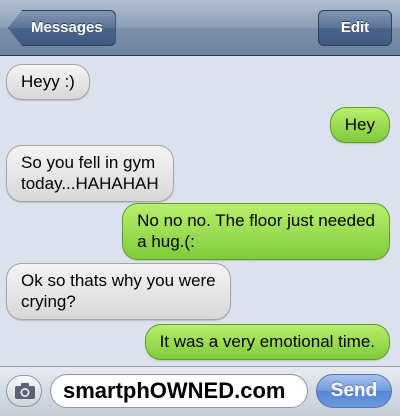 The width and height of the screenshot is (400, 416). What do you see at coordinates (200, 28) in the screenshot?
I see `navigation-bar: Messages Edit` at bounding box center [200, 28].